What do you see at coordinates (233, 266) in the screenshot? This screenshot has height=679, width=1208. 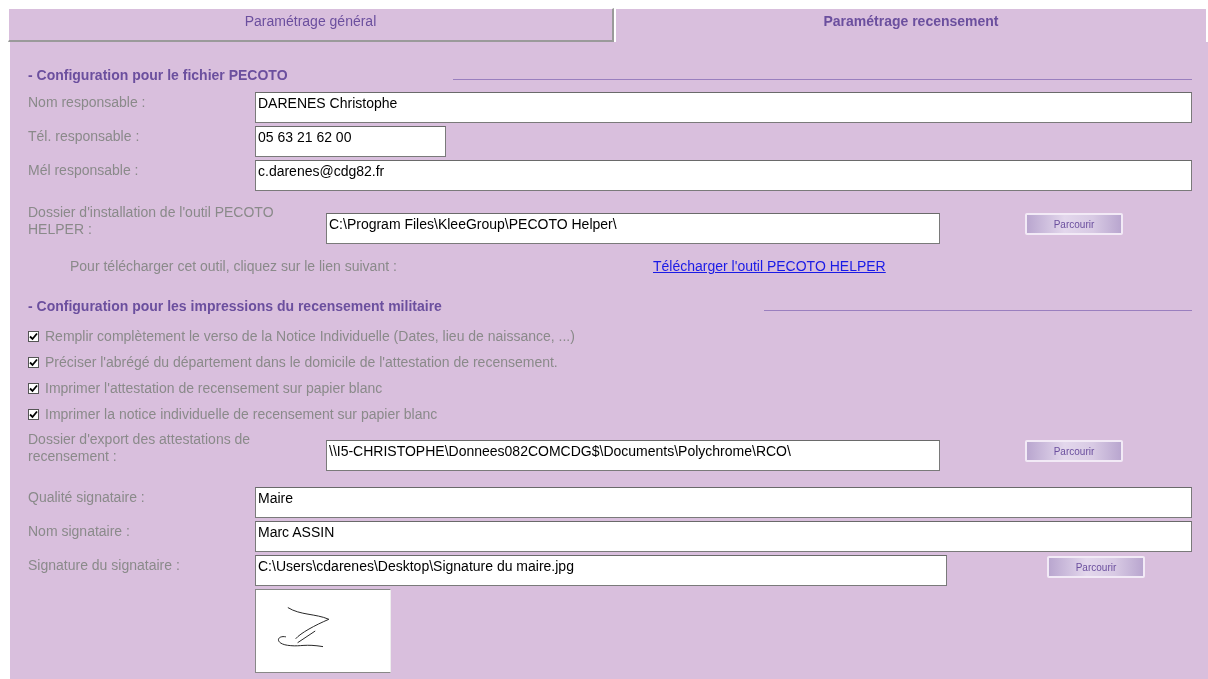 I see `hint-text: Pour télécharger cet outil, cliquez sur le lien suivant :` at bounding box center [233, 266].